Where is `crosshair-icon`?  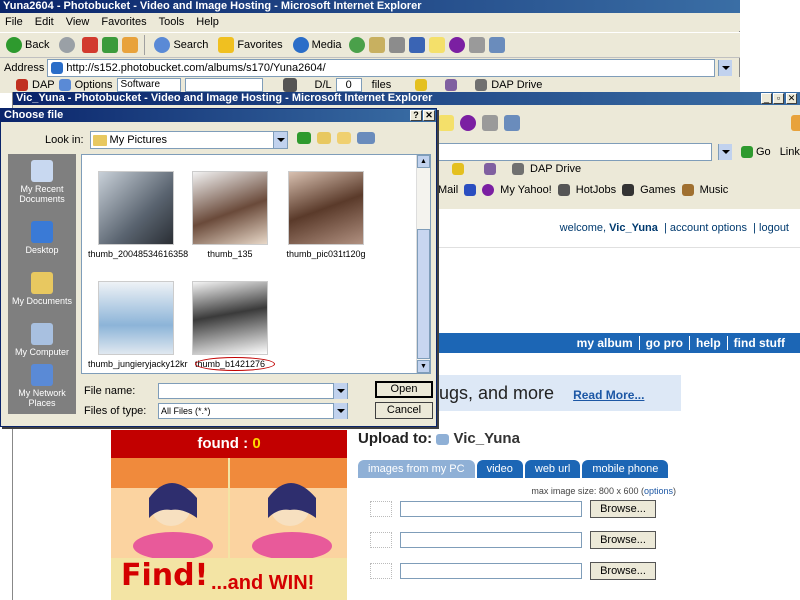 crosshair-icon is located at coordinates (289, 85).